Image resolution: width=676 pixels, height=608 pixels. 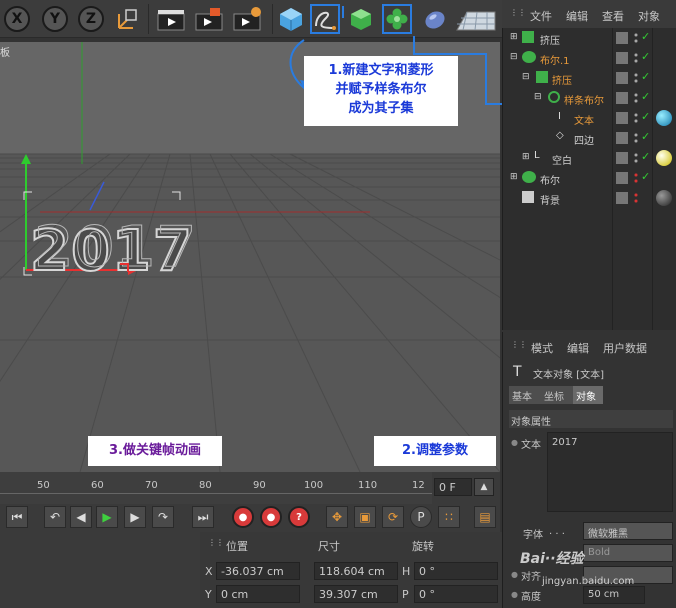 What do you see at coordinates (628, 531) in the screenshot?
I see `font-family-dropdown: 微软雅黑` at bounding box center [628, 531].